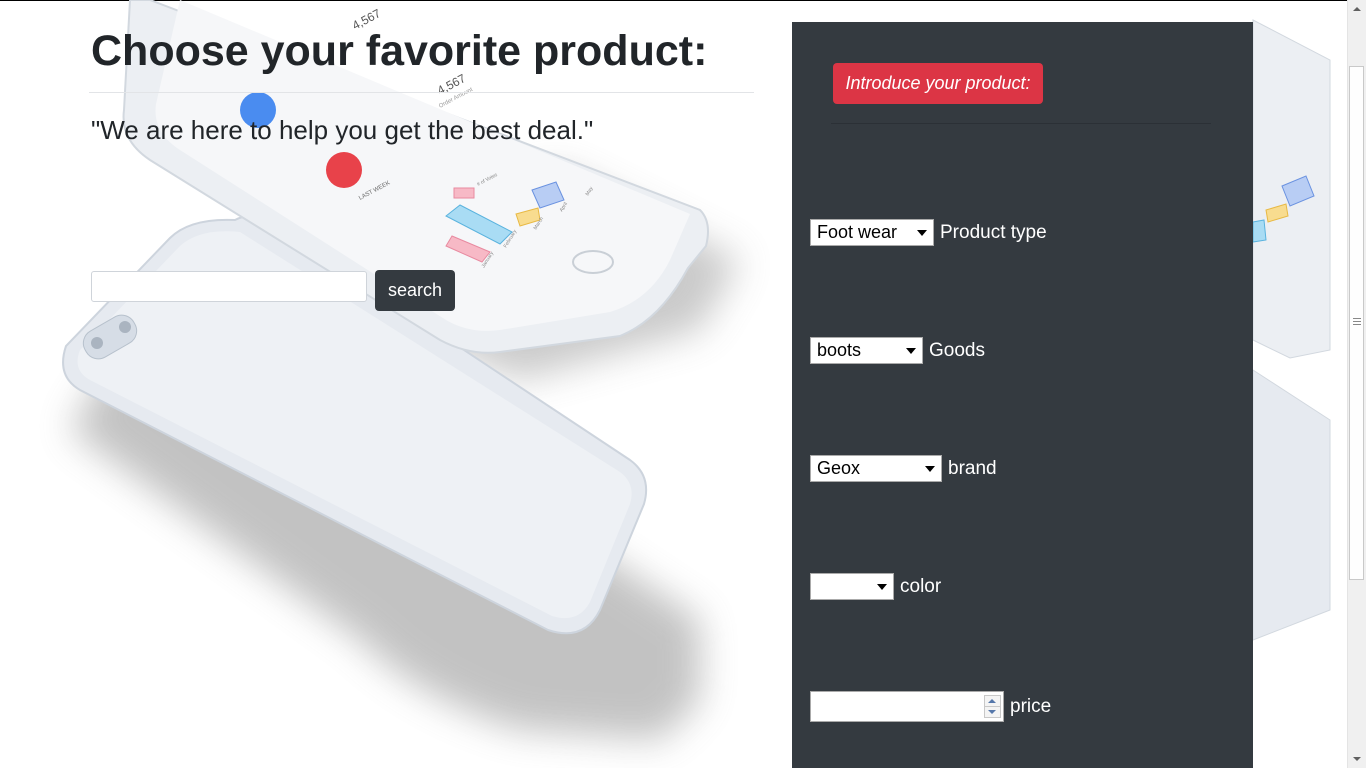 This screenshot has height=768, width=1366. Describe the element at coordinates (399, 51) in the screenshot. I see `page-title: Choose your favorite product:` at that location.